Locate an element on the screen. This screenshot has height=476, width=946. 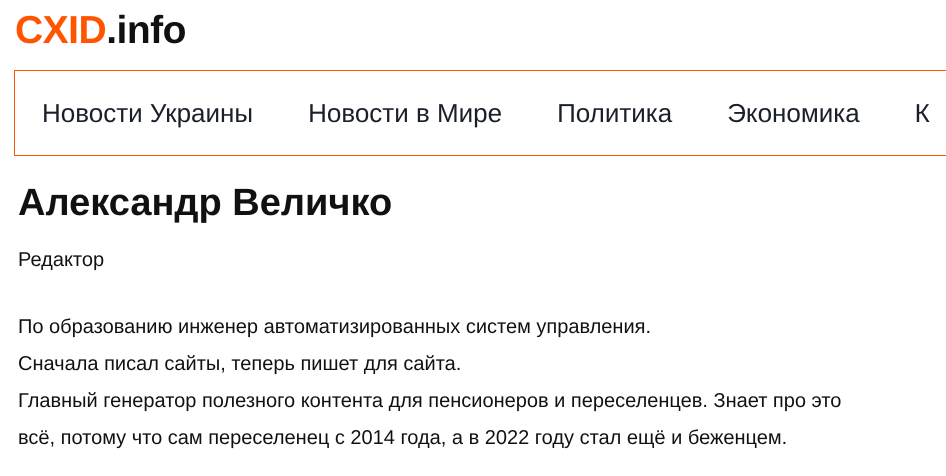
nav-link: Новости Украины is located at coordinates (148, 113).